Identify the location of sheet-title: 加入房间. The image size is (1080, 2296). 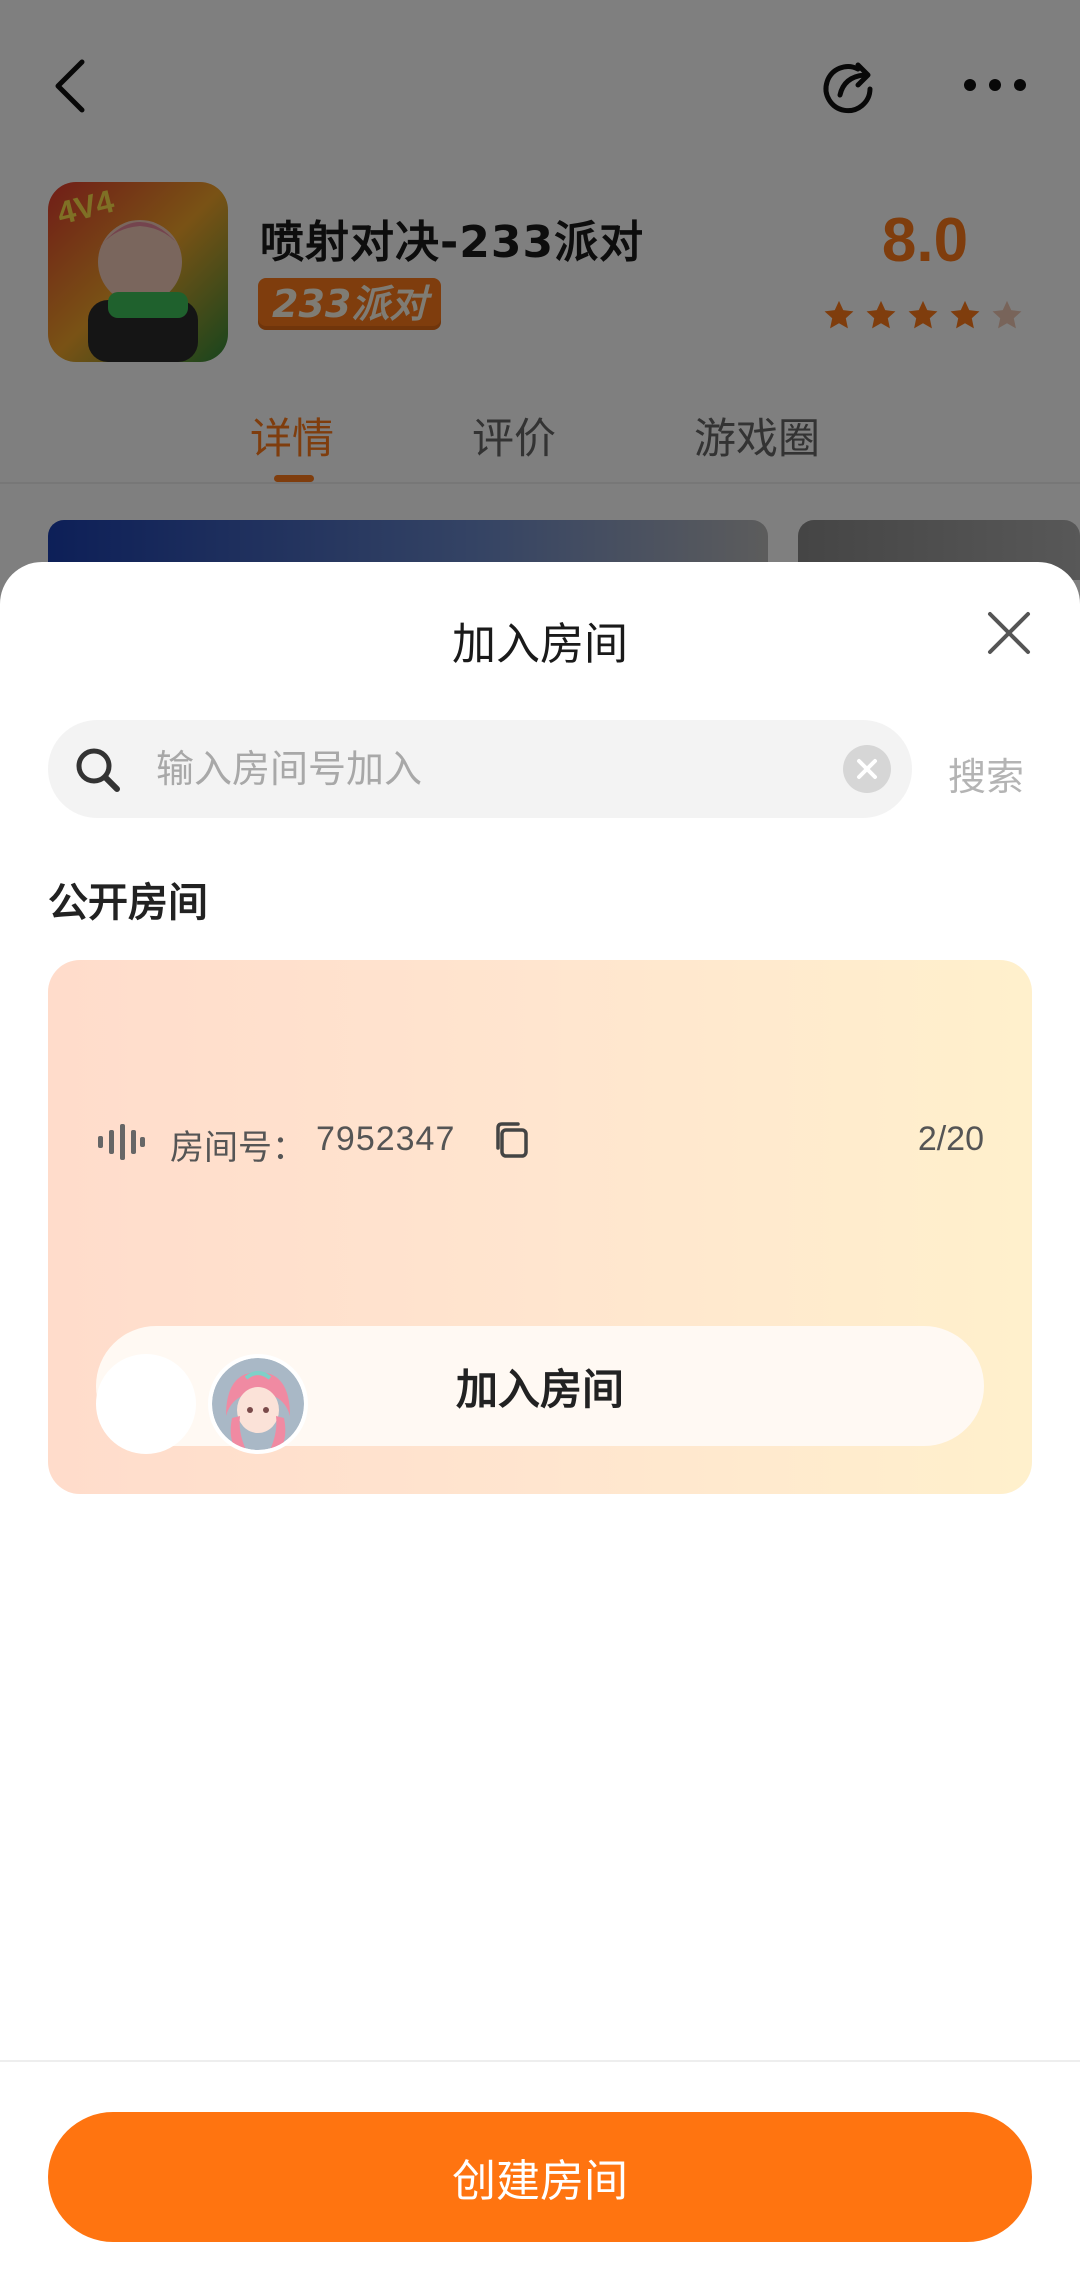
(540, 644).